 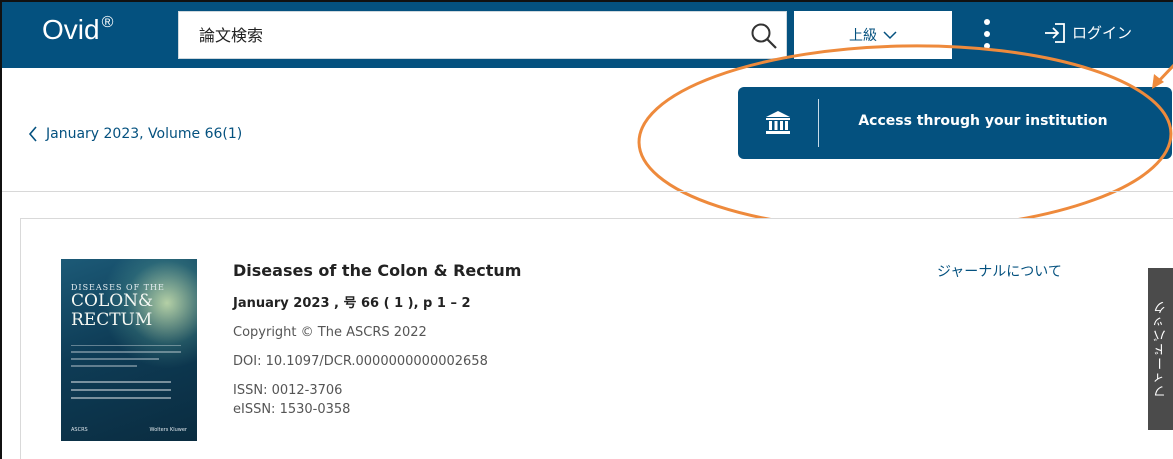 I want to click on top-navigation-bar: Ovid® 上級 ログイン, so click(x=587, y=35).